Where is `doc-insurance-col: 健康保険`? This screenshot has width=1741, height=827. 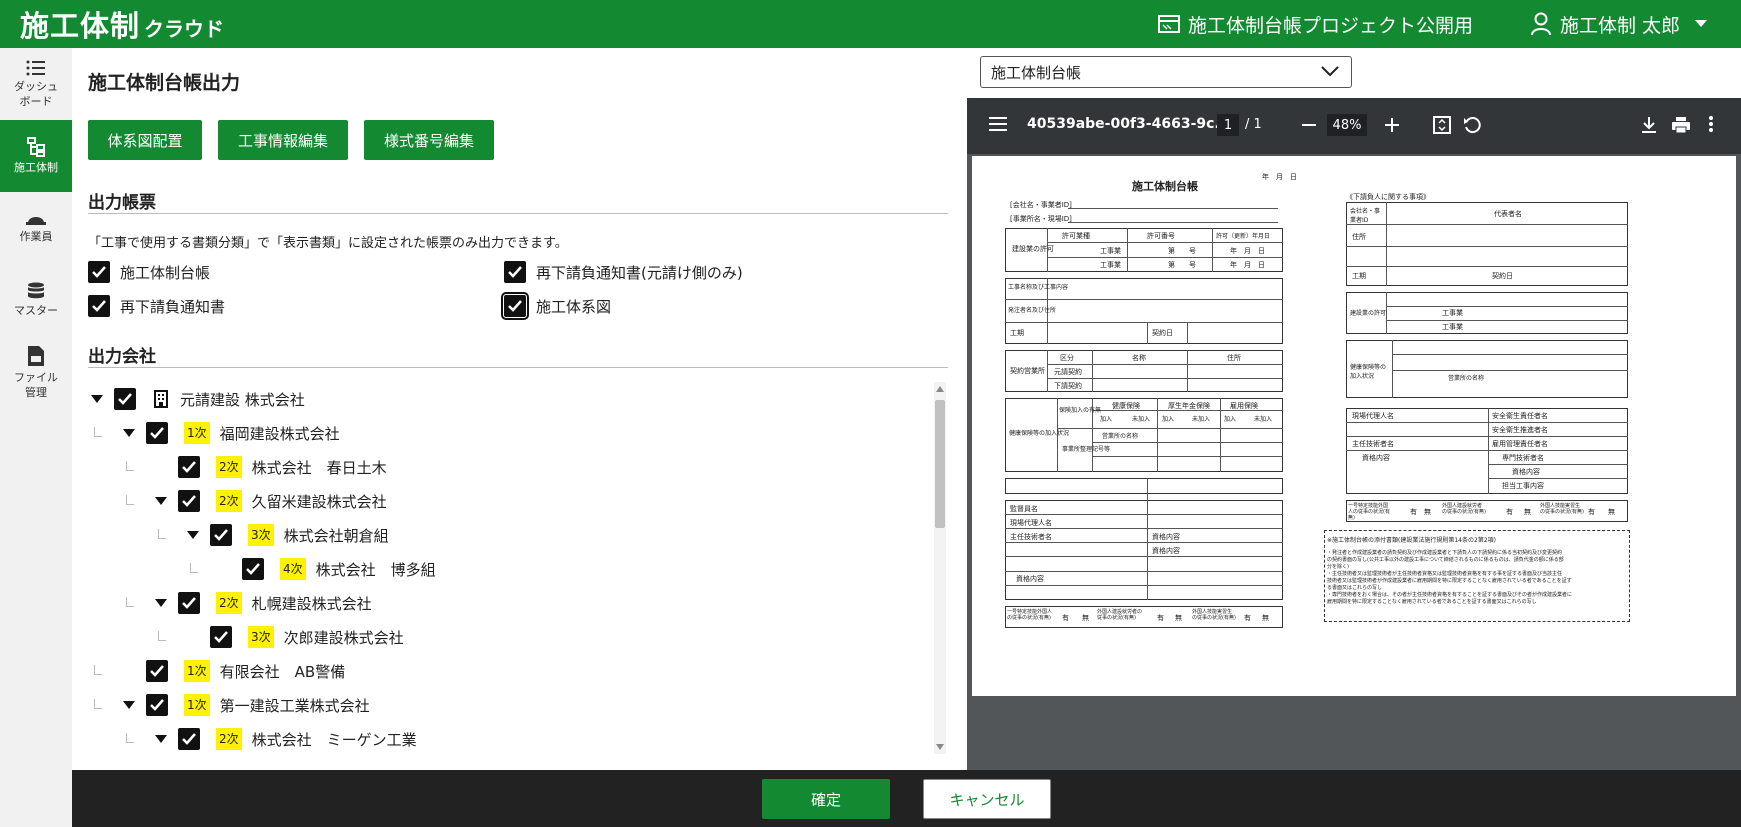
doc-insurance-col: 健康保険 is located at coordinates (1126, 406).